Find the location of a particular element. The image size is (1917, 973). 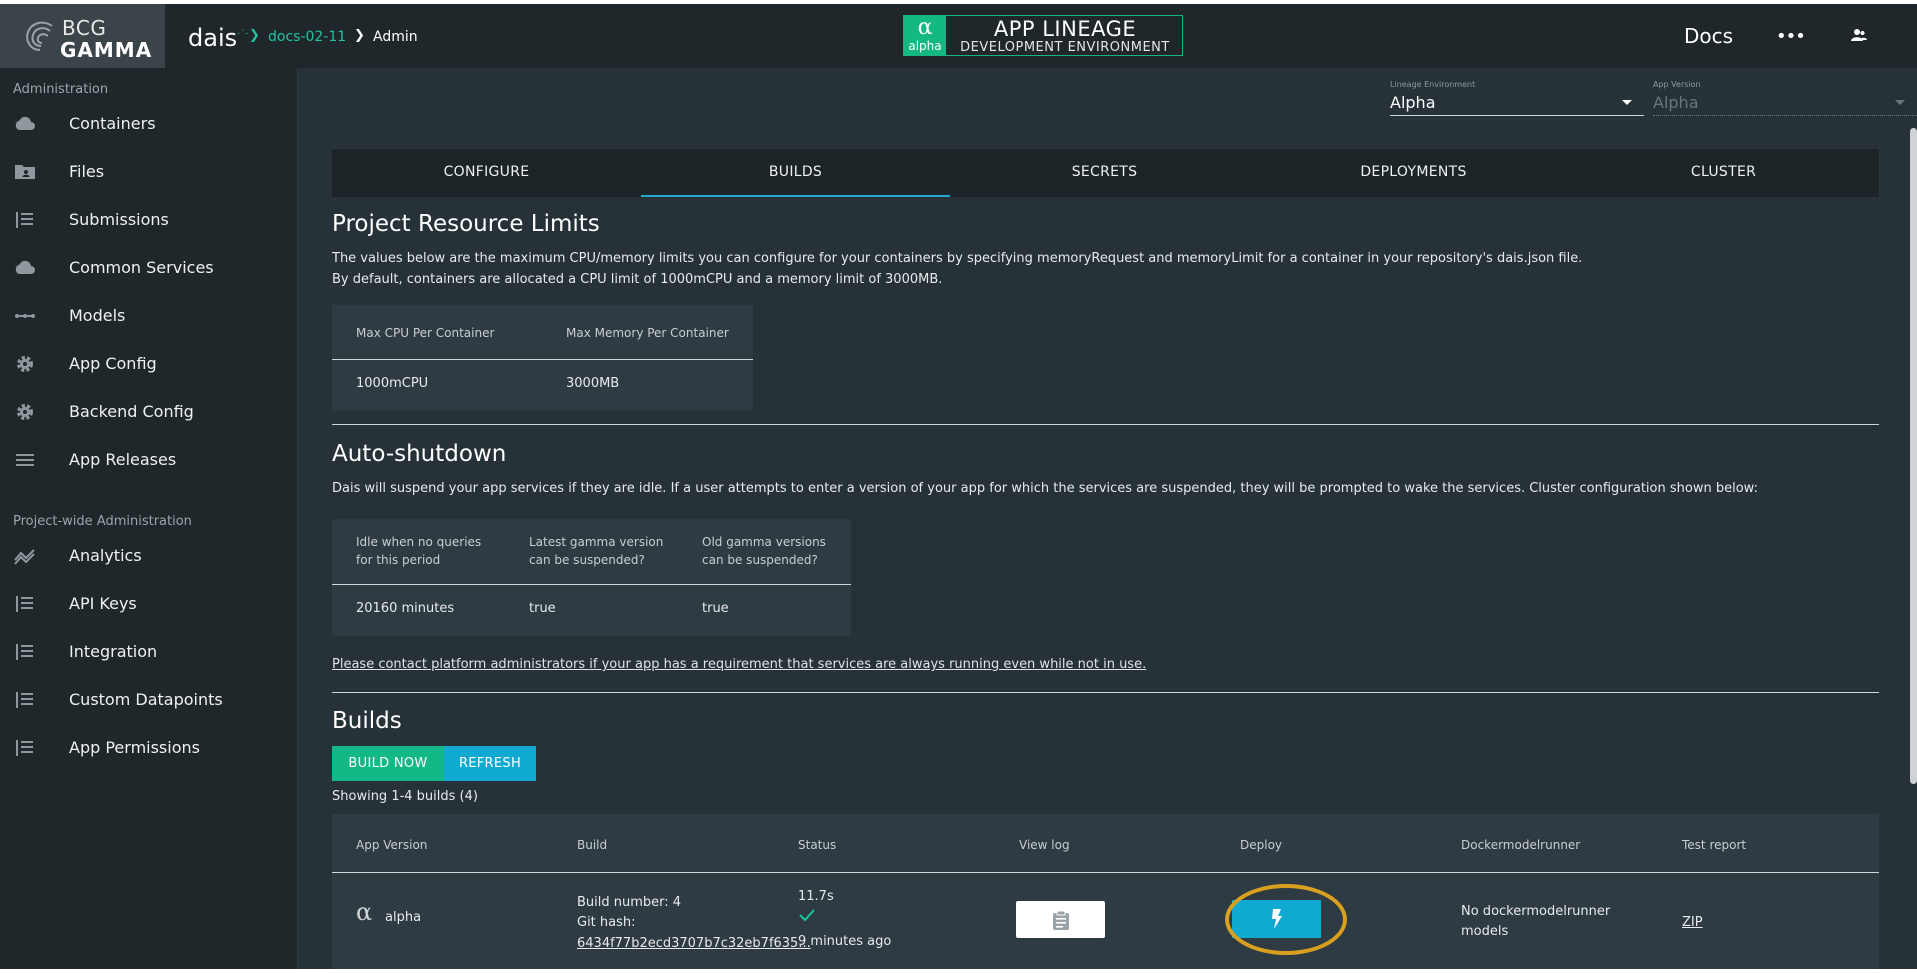

analytics-icon is located at coordinates (24, 557).